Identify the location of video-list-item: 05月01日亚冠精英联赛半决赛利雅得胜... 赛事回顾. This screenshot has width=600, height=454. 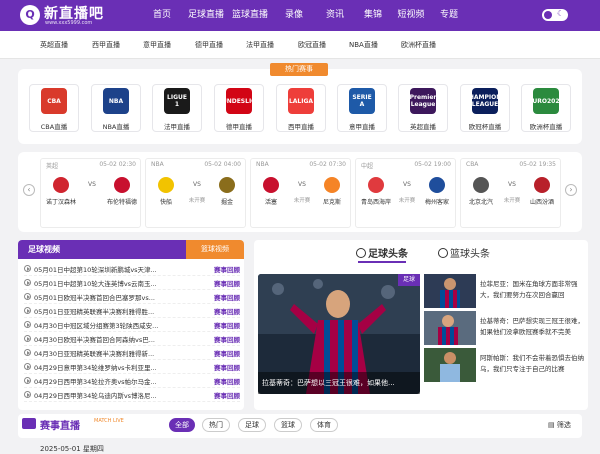
(132, 311).